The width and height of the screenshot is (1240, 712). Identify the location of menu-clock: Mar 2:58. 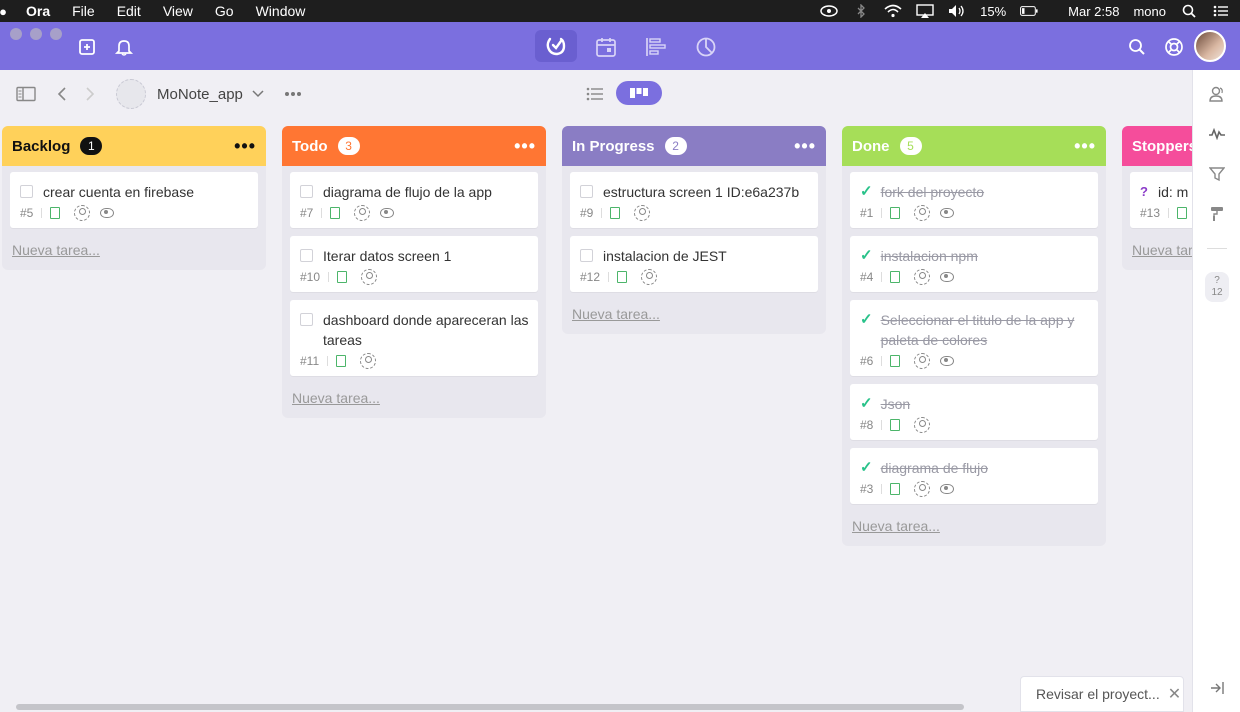
(1093, 11).